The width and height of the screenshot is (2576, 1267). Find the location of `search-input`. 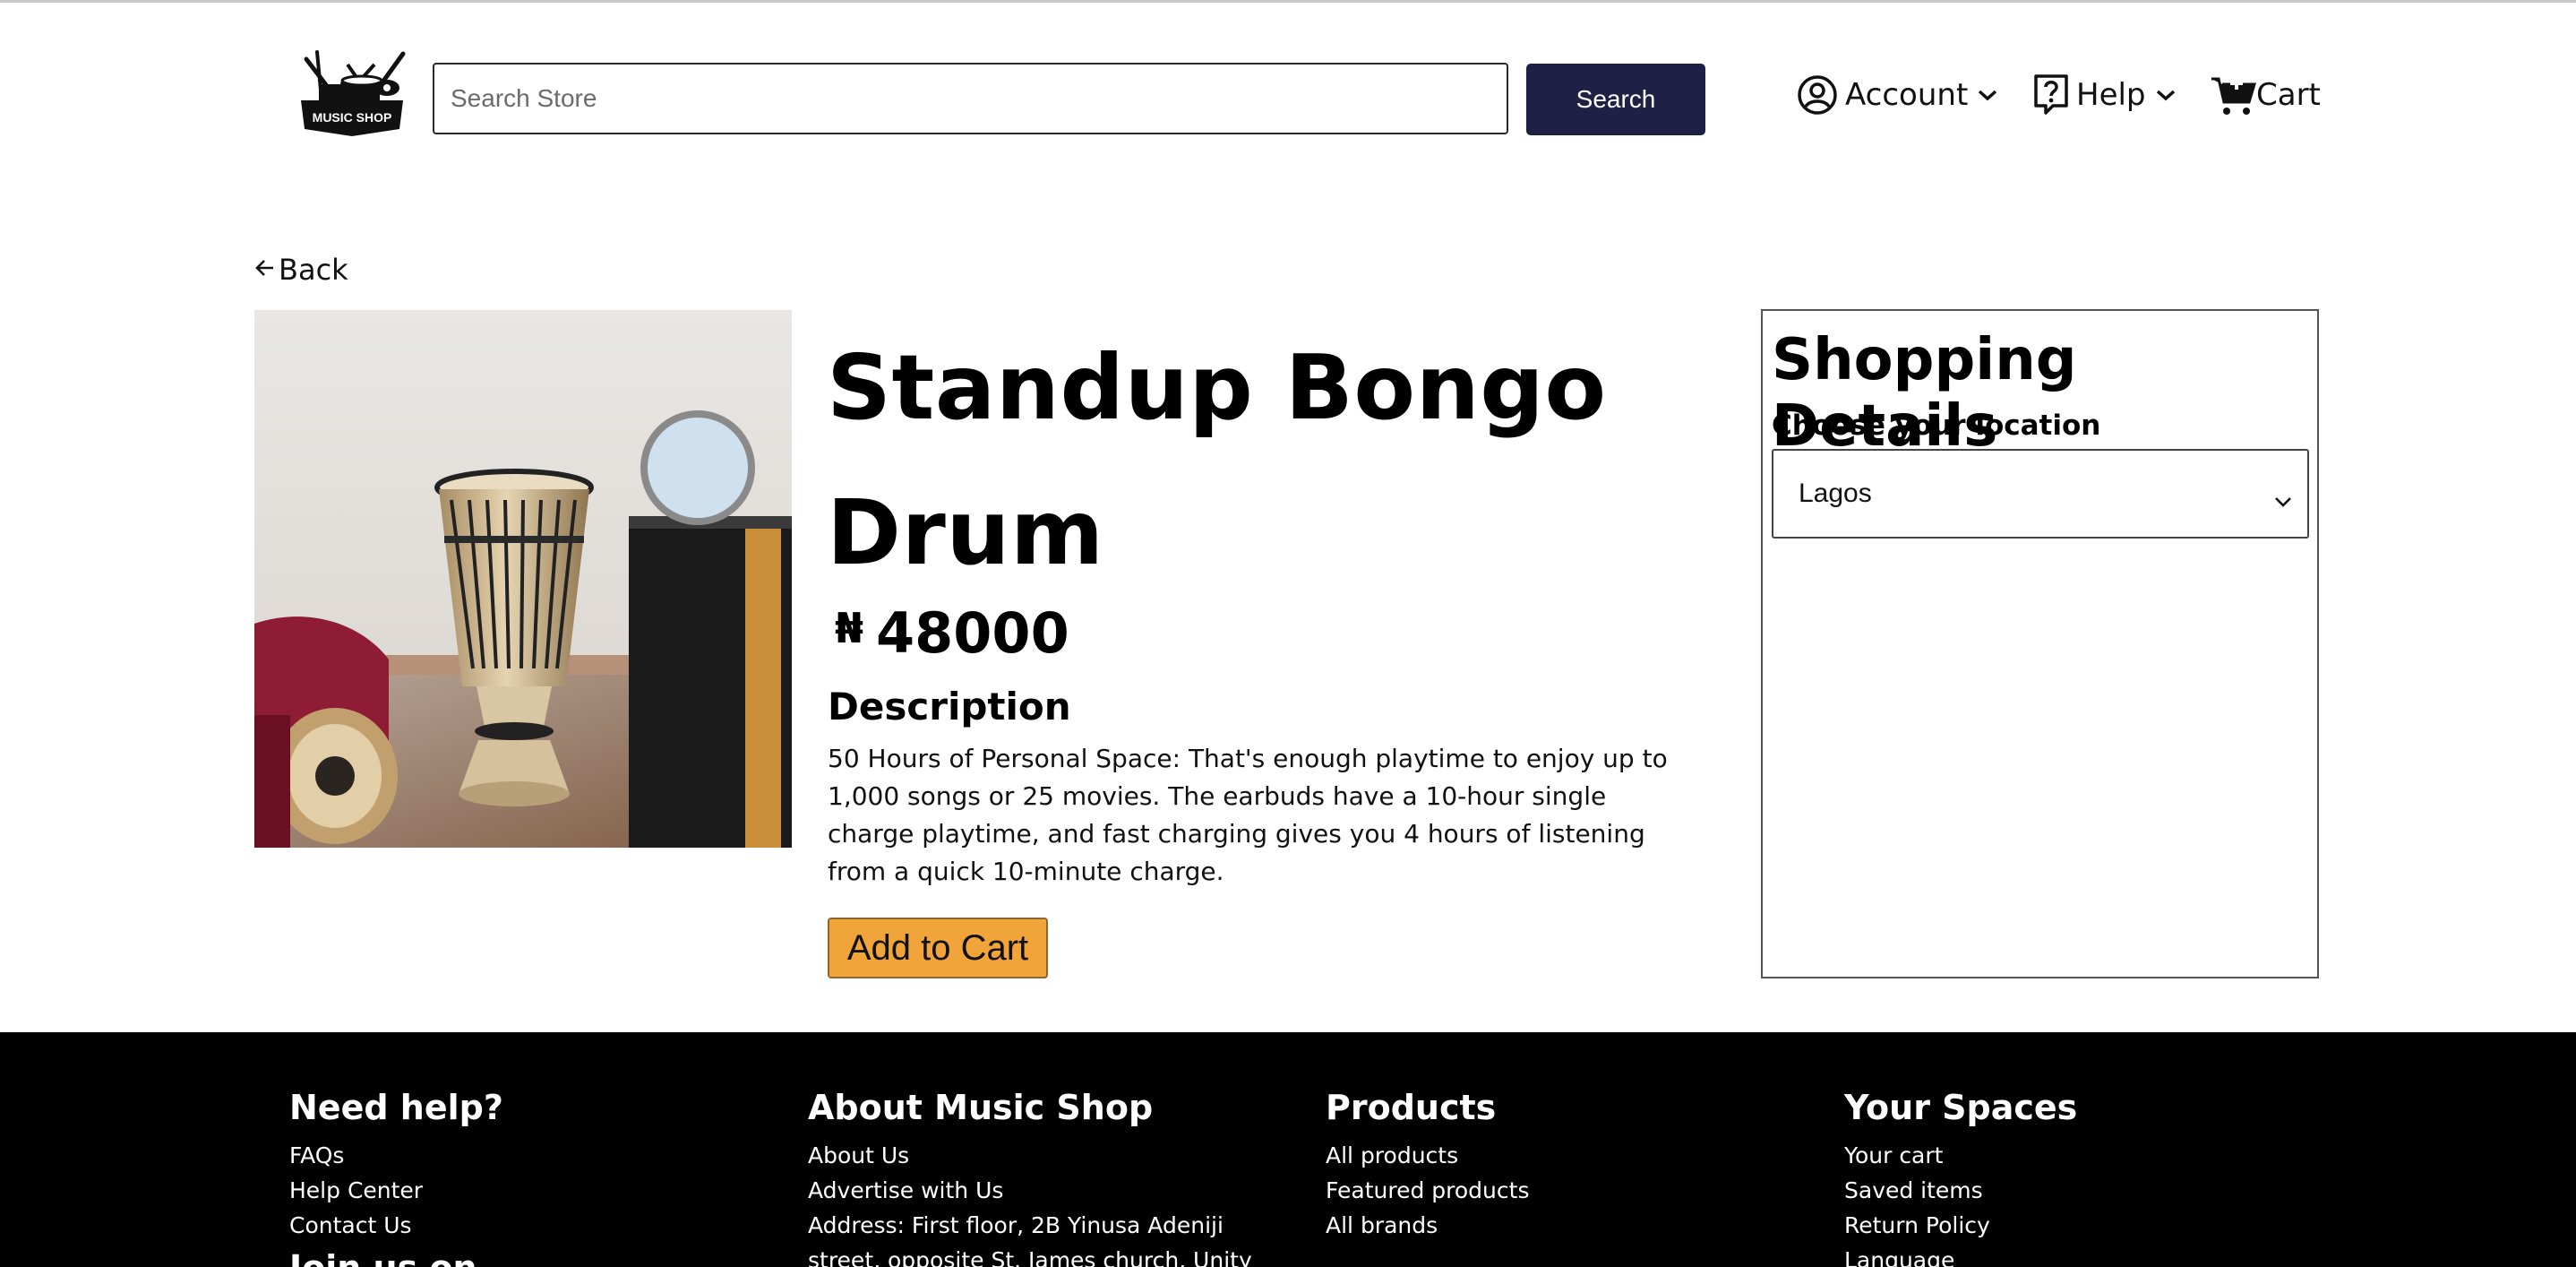

search-input is located at coordinates (970, 98).